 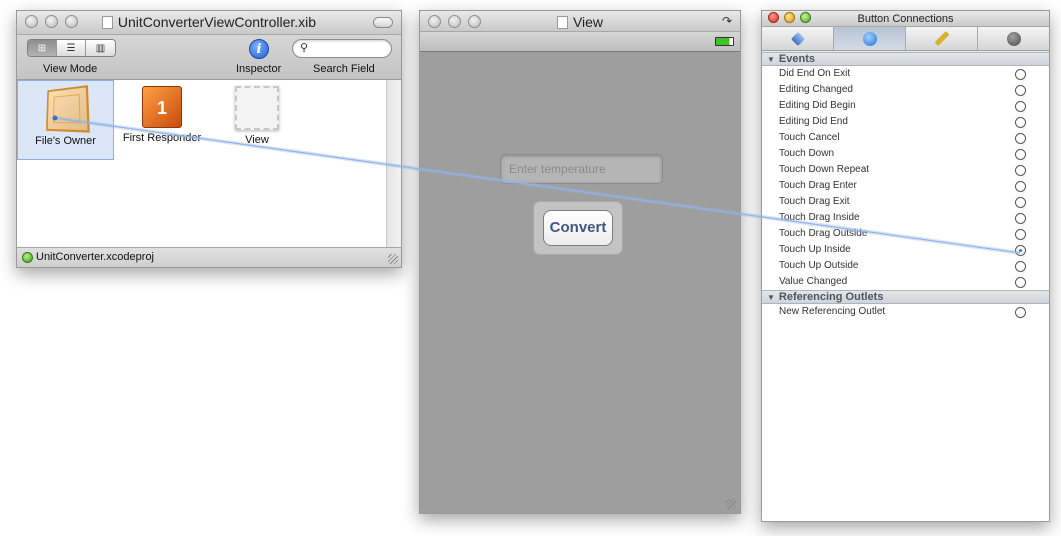 I want to click on connection-row: Touch Up Inside, so click(x=905, y=250).